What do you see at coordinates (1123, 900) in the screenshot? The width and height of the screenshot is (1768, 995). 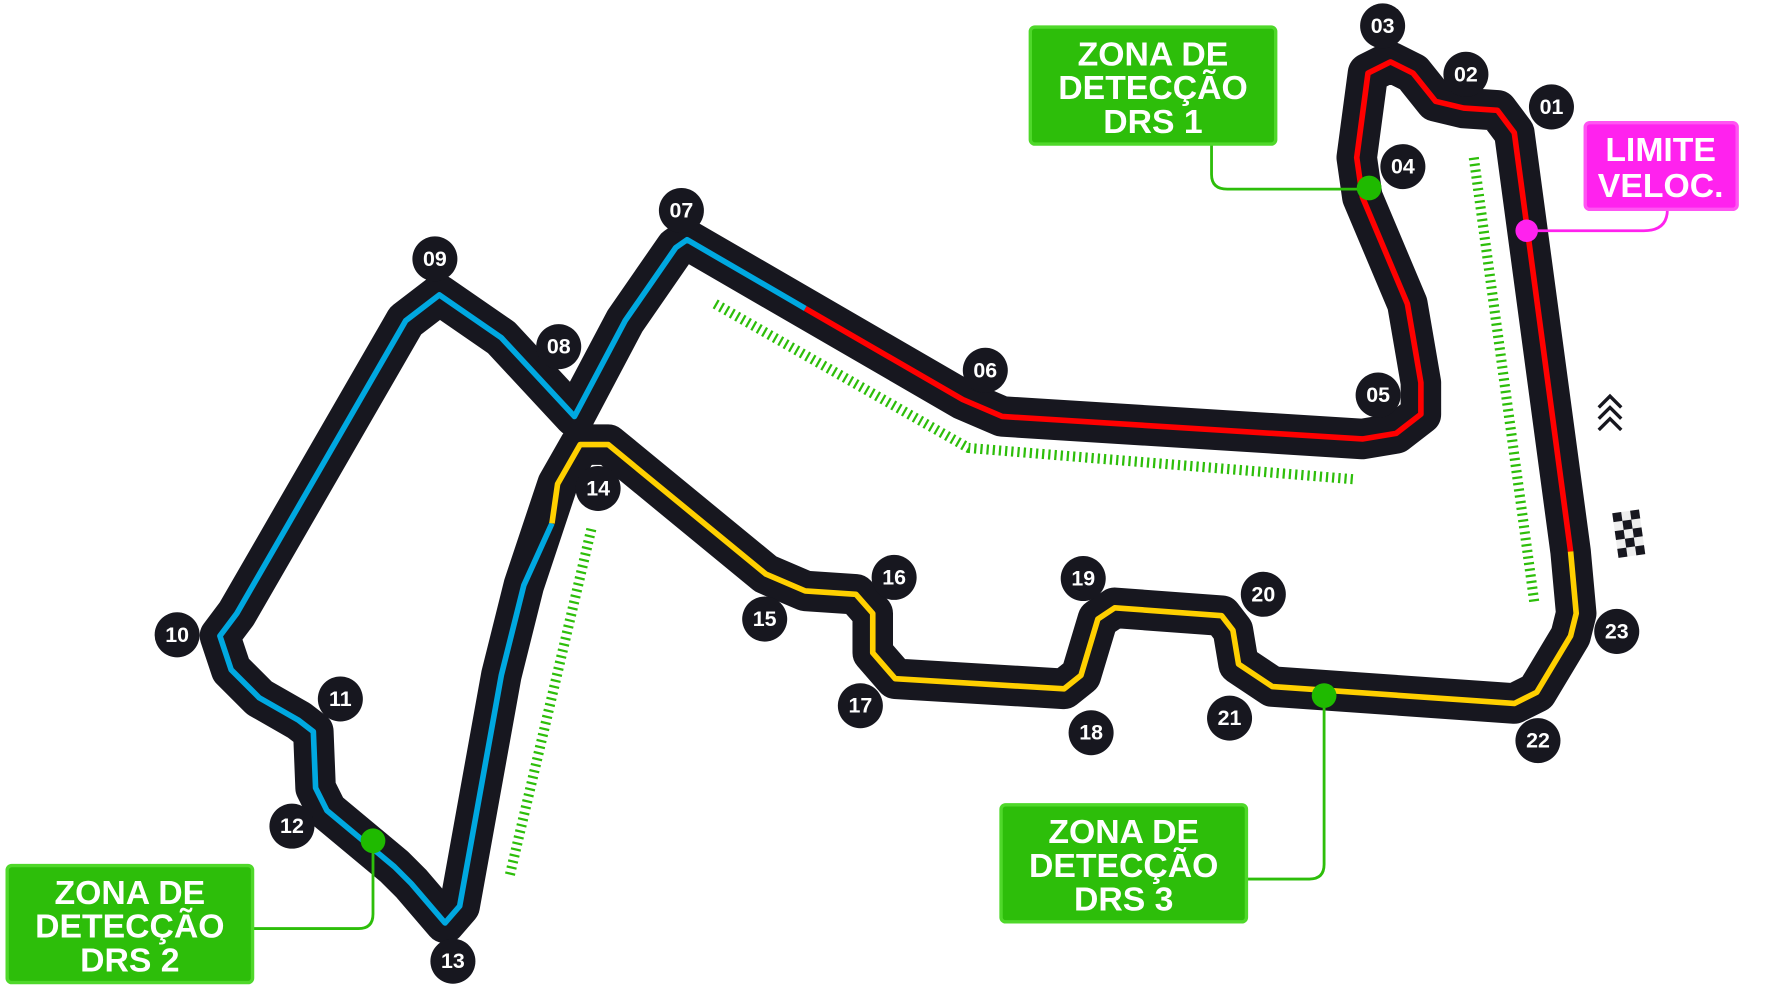 I see `svg-text: DRS 3` at bounding box center [1123, 900].